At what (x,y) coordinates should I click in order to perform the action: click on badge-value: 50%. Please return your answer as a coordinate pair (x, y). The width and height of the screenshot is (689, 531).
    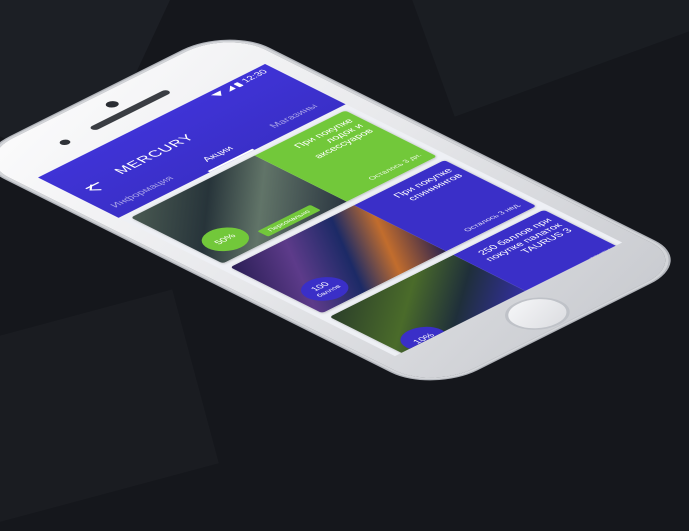
    Looking at the image, I should click on (225, 239).